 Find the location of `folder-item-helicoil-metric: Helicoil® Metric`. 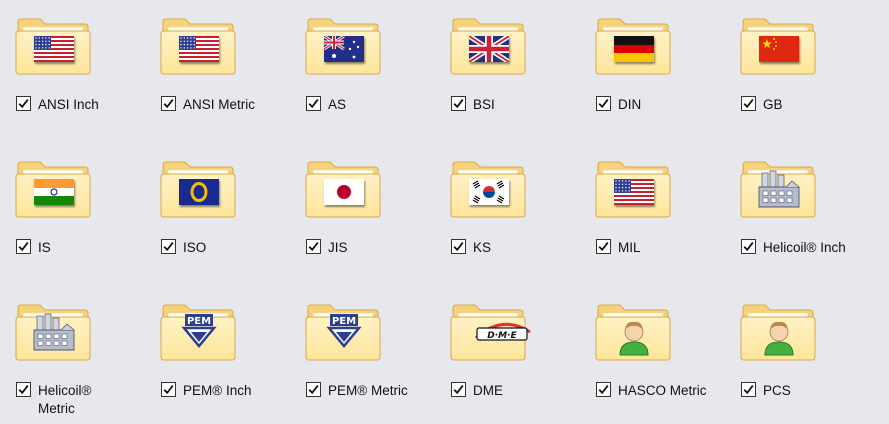

folder-item-helicoil-metric: Helicoil® Metric is located at coordinates (72, 351).